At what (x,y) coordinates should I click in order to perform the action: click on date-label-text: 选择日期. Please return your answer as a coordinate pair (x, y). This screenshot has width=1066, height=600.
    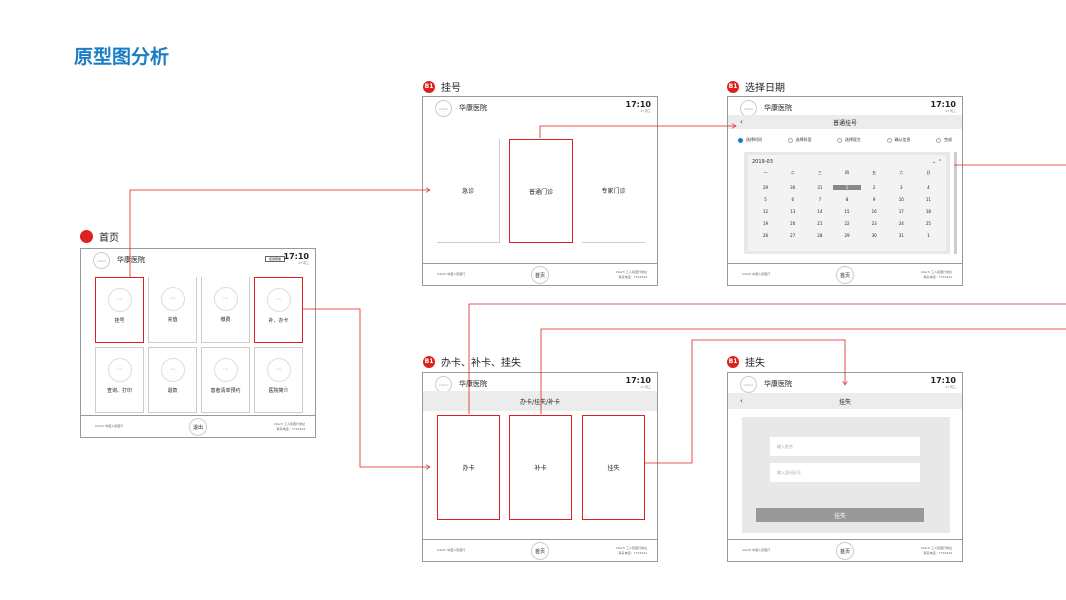
    Looking at the image, I should click on (765, 88).